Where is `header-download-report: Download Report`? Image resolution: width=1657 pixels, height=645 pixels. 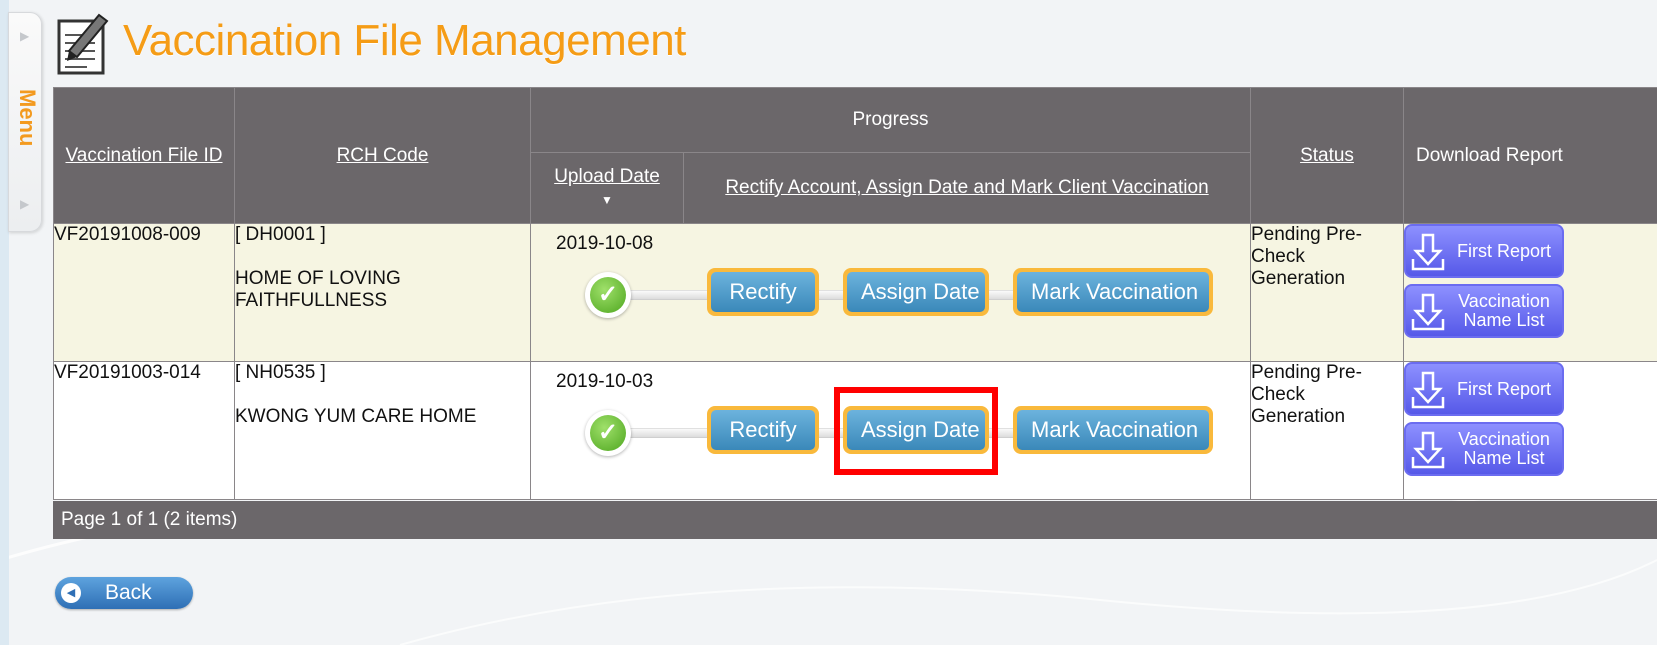
header-download-report: Download Report is located at coordinates (1530, 155).